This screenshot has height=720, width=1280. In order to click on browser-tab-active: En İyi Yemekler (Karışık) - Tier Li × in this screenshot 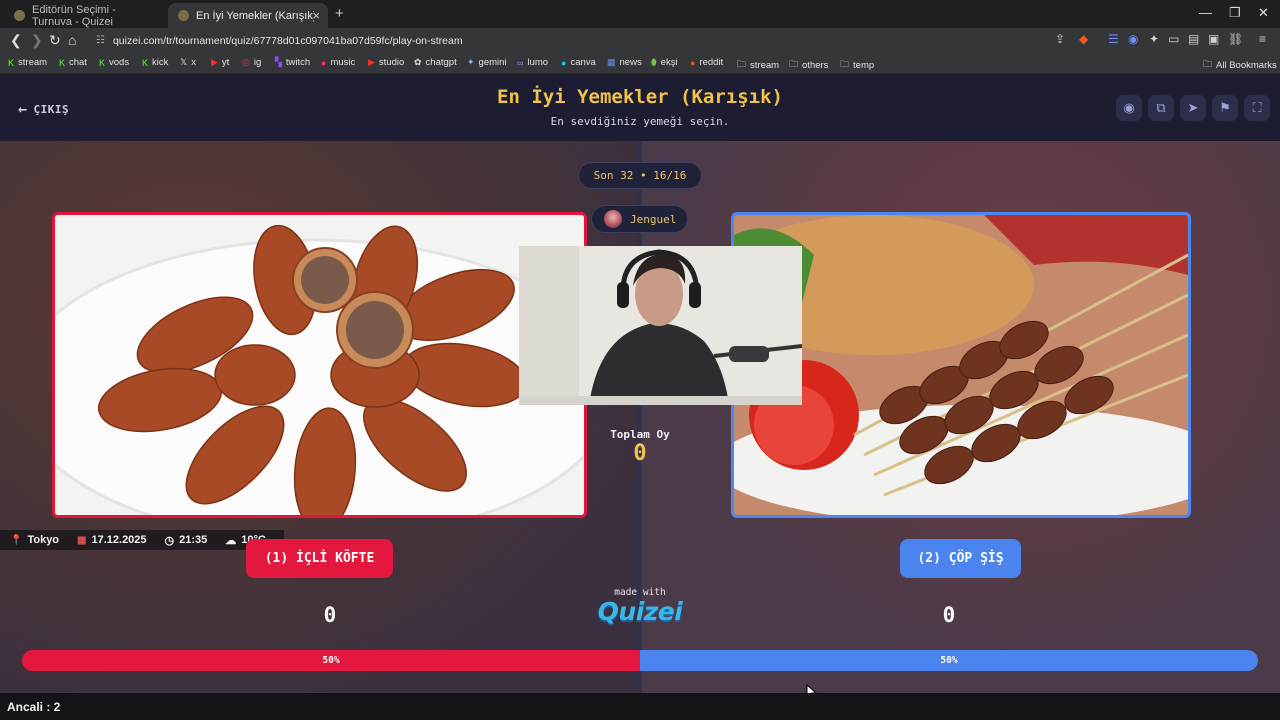, I will do `click(248, 15)`.